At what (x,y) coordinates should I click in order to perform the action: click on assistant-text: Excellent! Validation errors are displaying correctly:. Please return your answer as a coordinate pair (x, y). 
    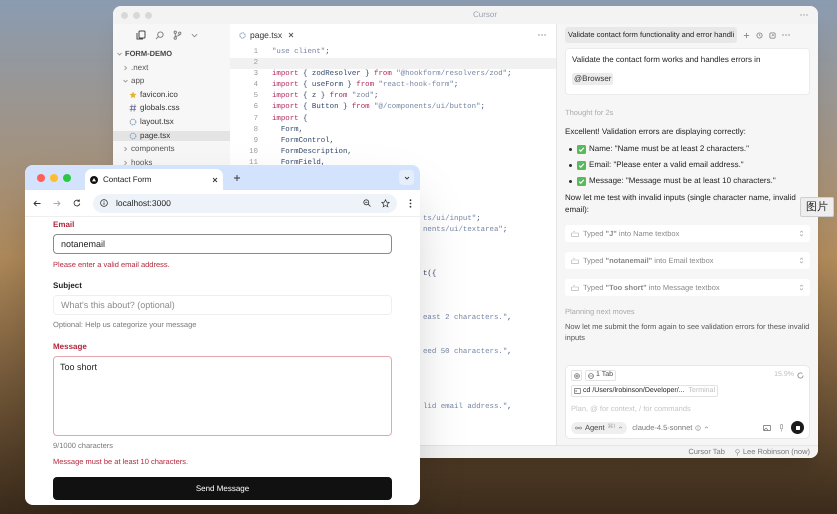
    Looking at the image, I should click on (656, 132).